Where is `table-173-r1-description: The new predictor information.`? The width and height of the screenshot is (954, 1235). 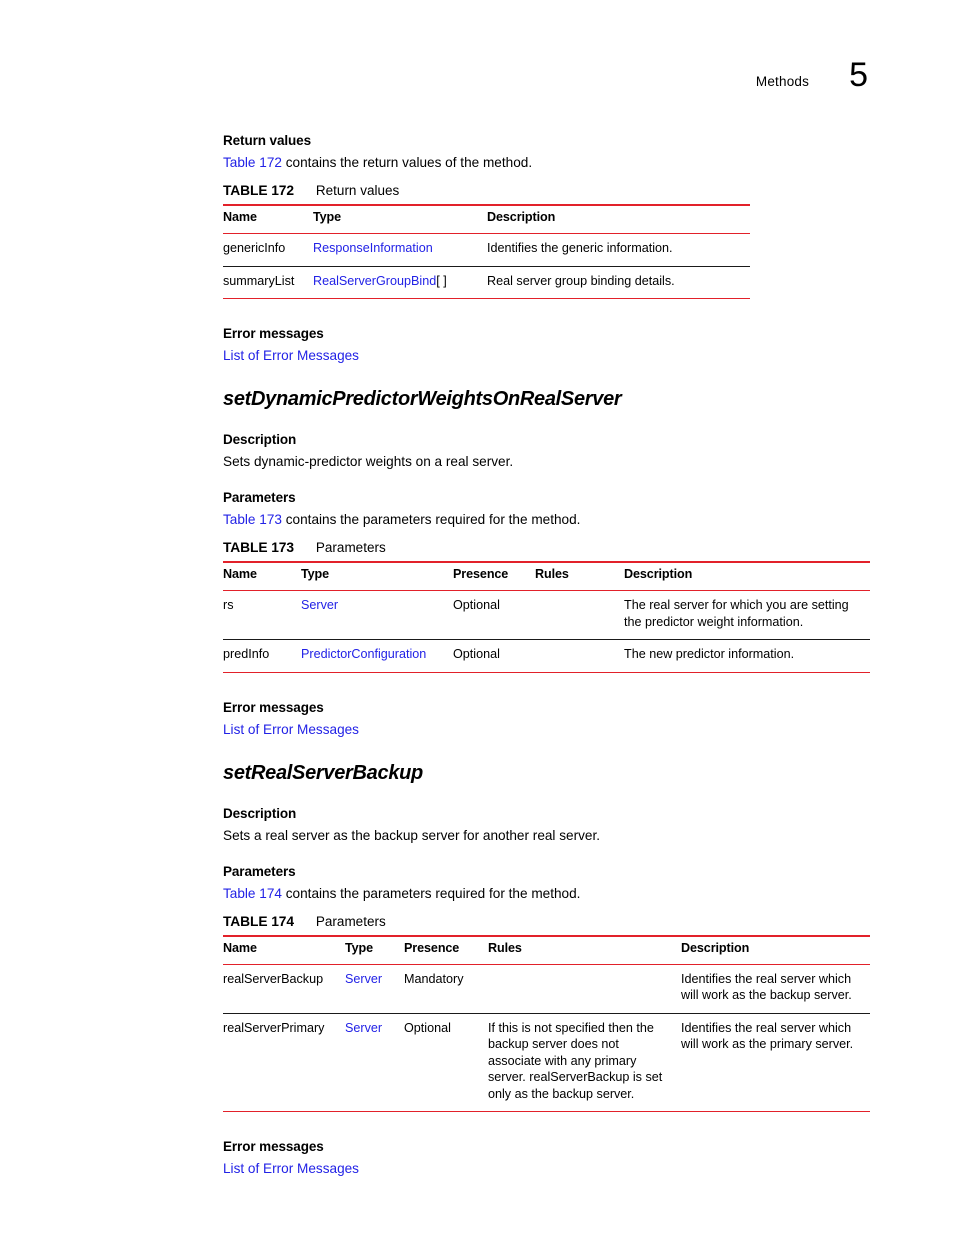 table-173-r1-description: The new predictor information. is located at coordinates (747, 656).